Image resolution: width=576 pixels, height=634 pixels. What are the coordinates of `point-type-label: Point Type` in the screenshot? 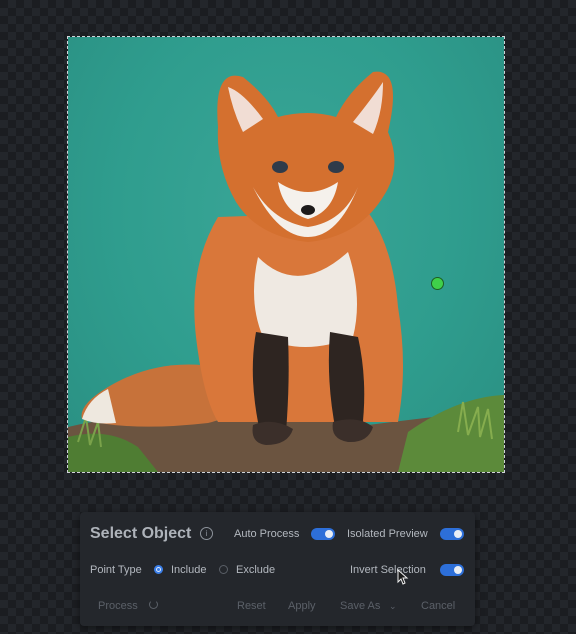 It's located at (116, 570).